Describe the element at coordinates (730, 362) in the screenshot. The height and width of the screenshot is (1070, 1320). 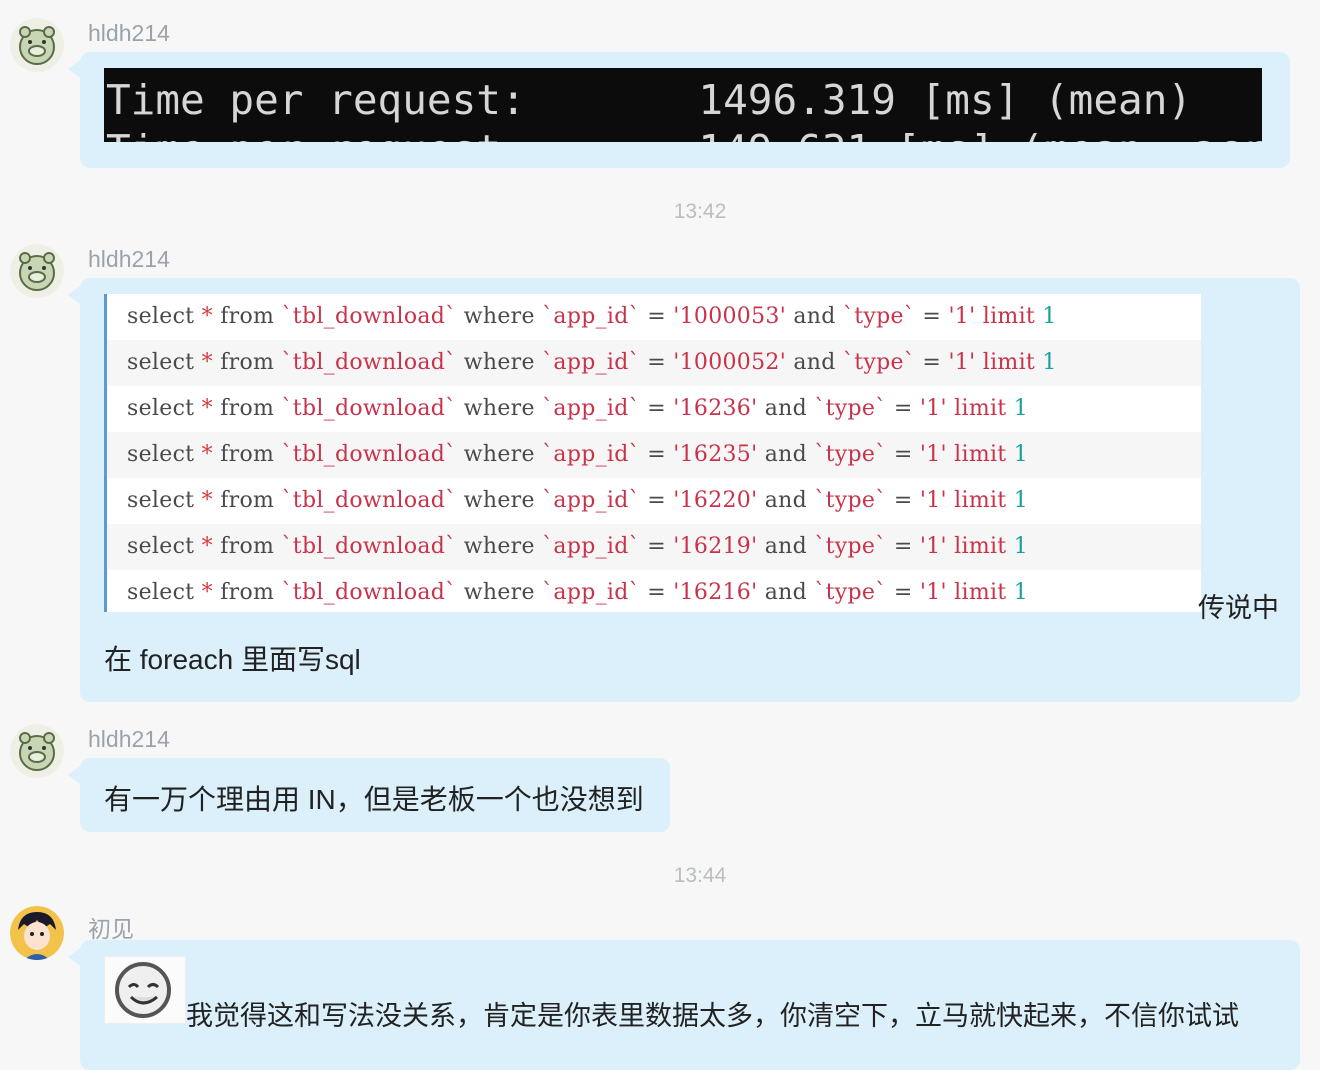
I see `sql-value: '1000052'` at that location.